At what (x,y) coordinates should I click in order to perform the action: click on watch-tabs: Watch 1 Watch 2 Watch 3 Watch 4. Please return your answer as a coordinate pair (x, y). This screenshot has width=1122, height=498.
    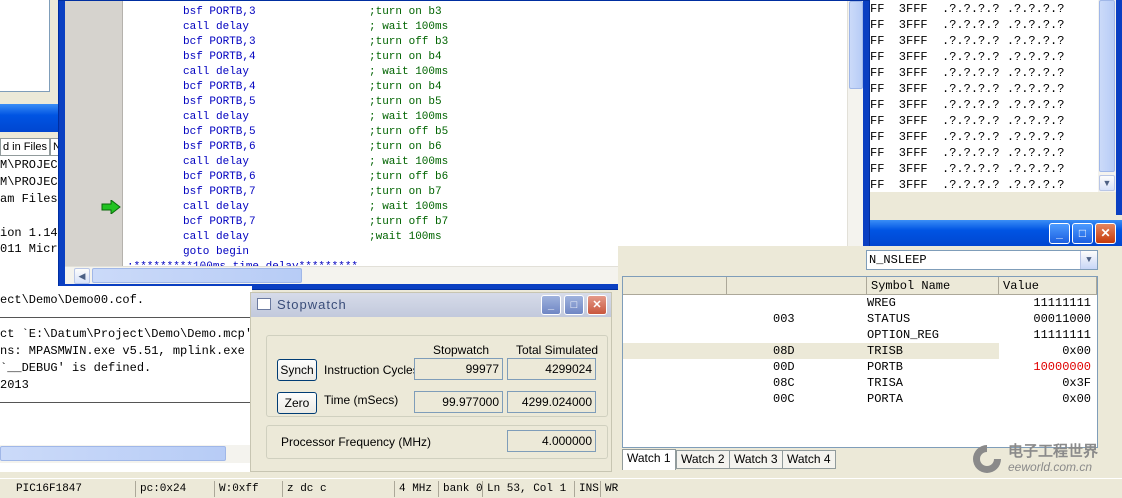
    Looking at the image, I should click on (772, 459).